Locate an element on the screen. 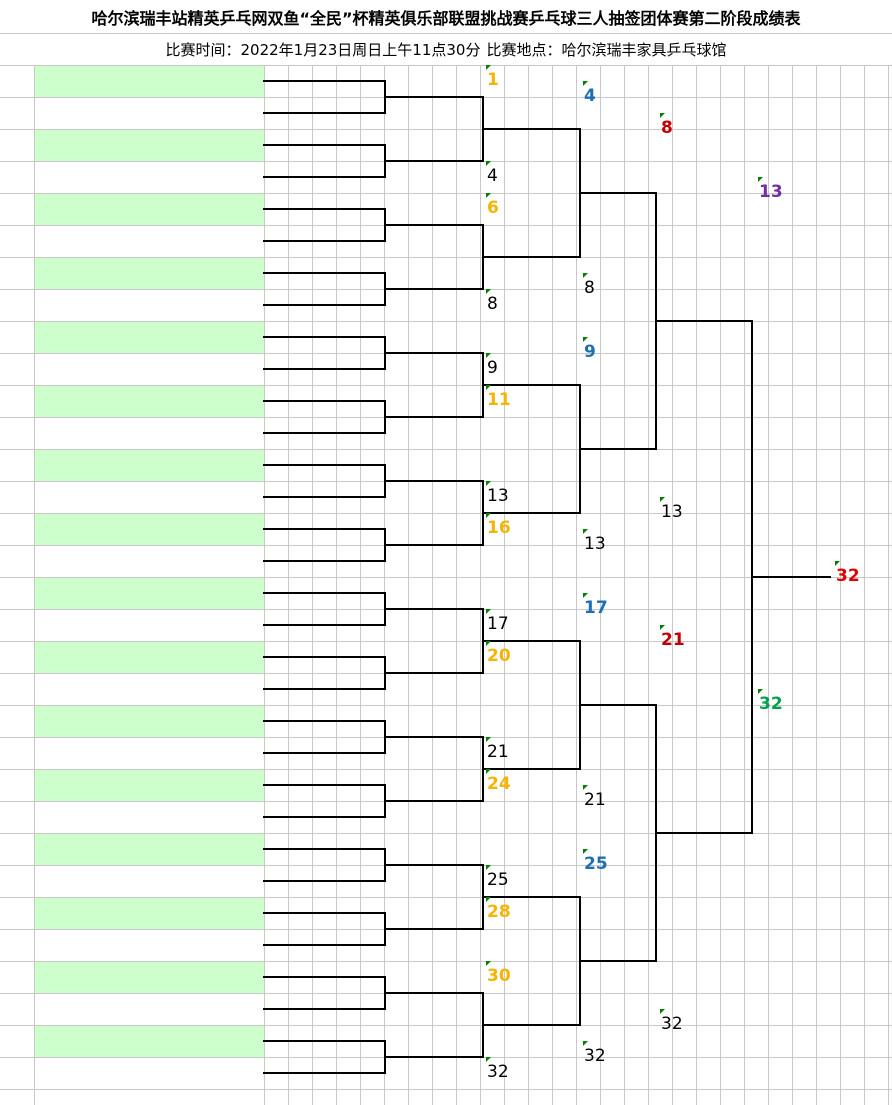 The width and height of the screenshot is (892, 1105). round1-result: 28 is located at coordinates (499, 912).